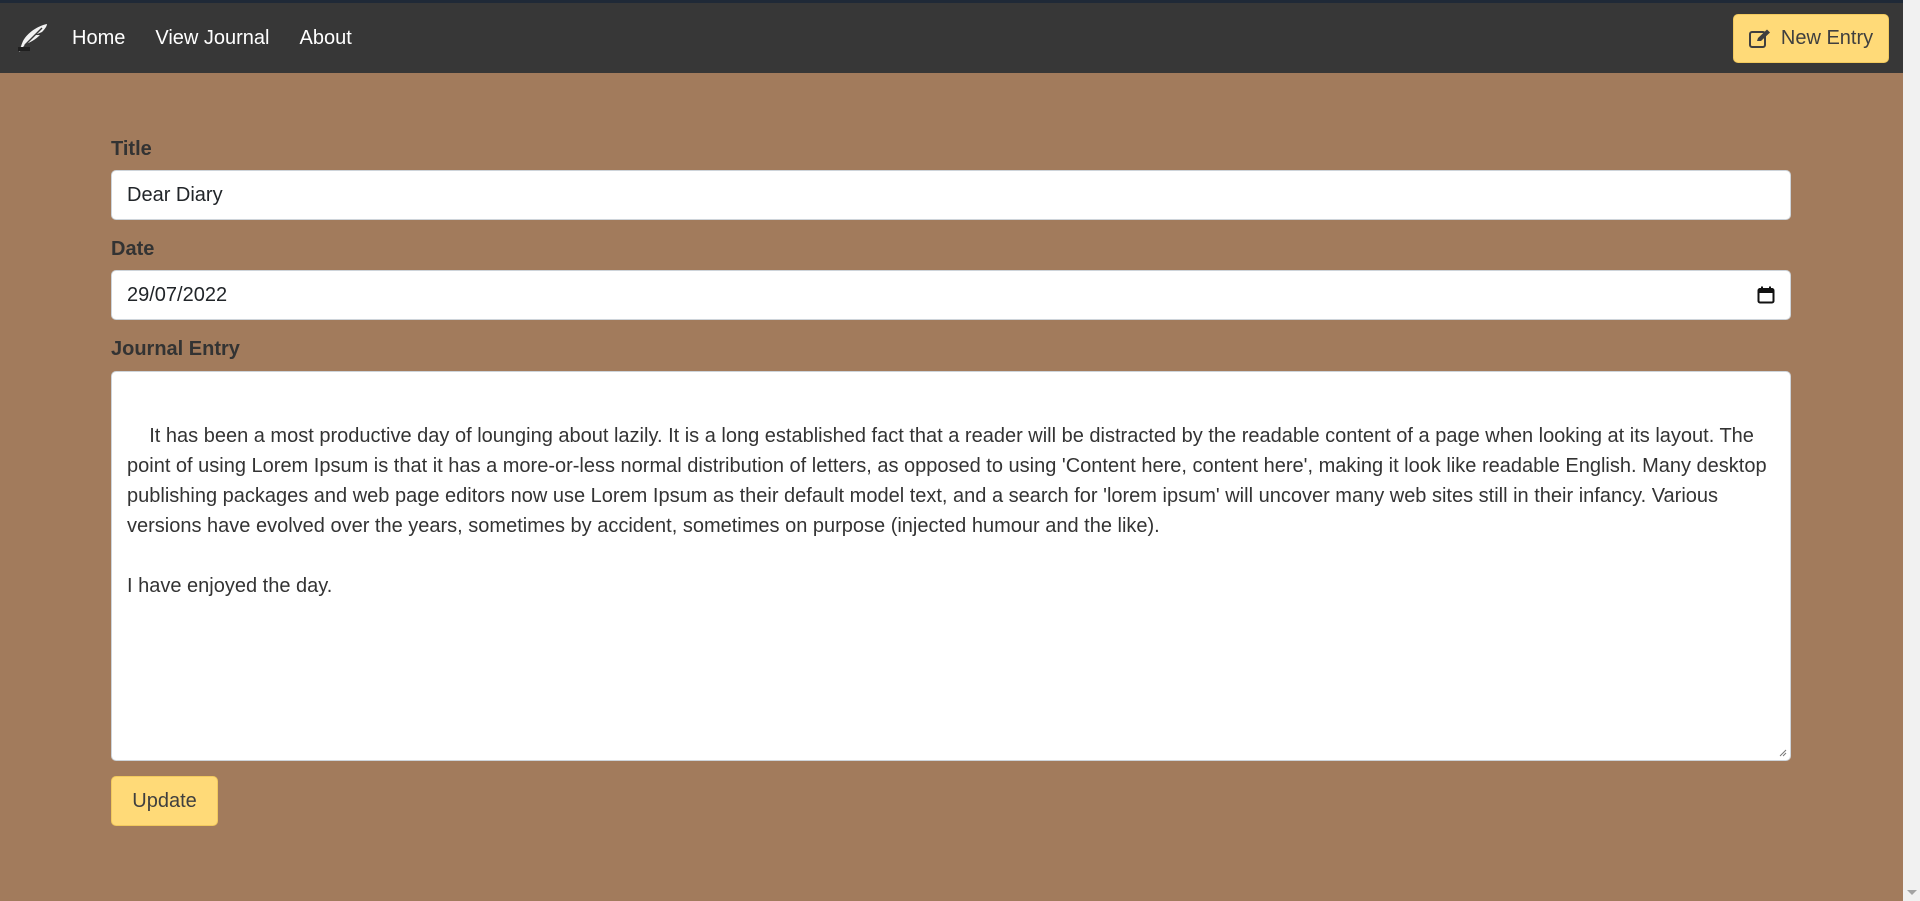 This screenshot has width=1920, height=901. Describe the element at coordinates (951, 295) in the screenshot. I see `date-input: 29/07/2022` at that location.